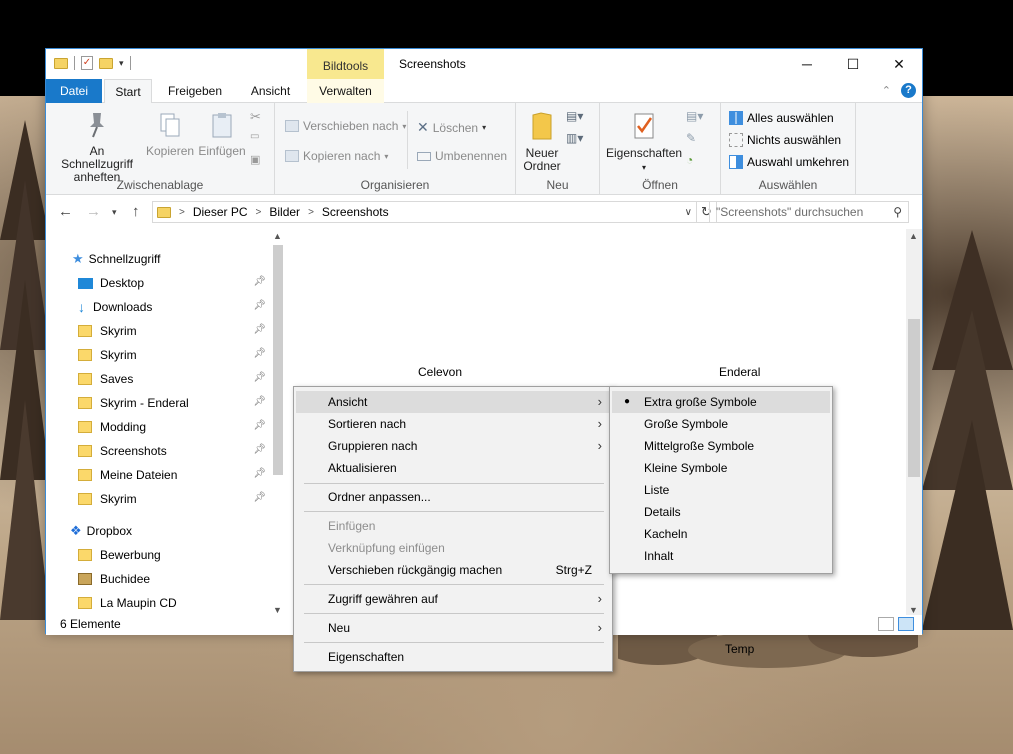  What do you see at coordinates (721, 424) in the screenshot?
I see `submenu-item-large-icons: Große Symbole` at bounding box center [721, 424].